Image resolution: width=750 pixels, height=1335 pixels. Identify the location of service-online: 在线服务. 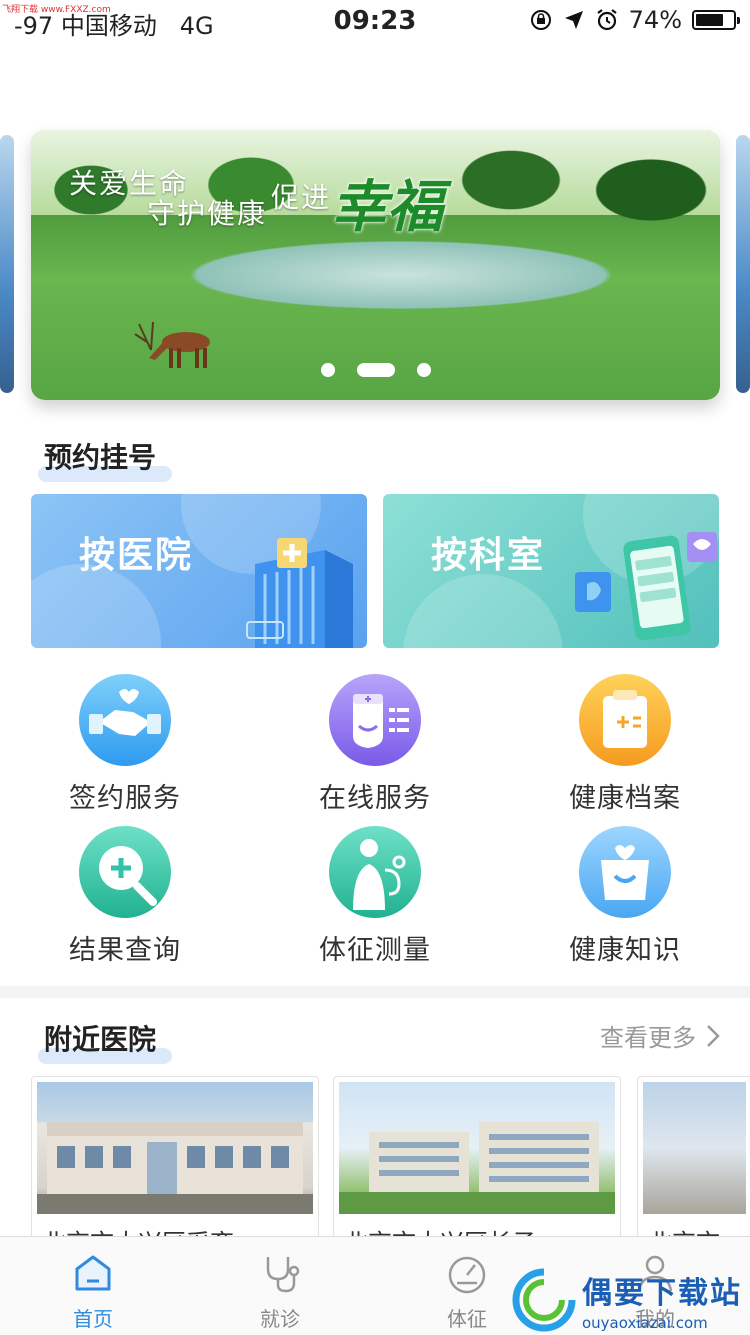
(375, 744).